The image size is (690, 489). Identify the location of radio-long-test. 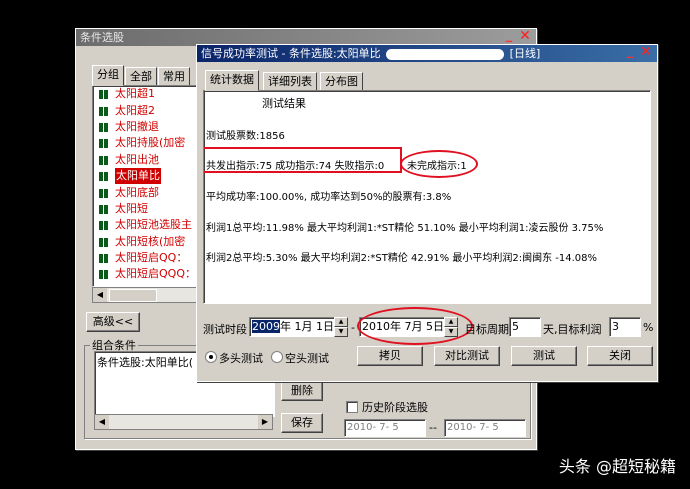
(211, 357).